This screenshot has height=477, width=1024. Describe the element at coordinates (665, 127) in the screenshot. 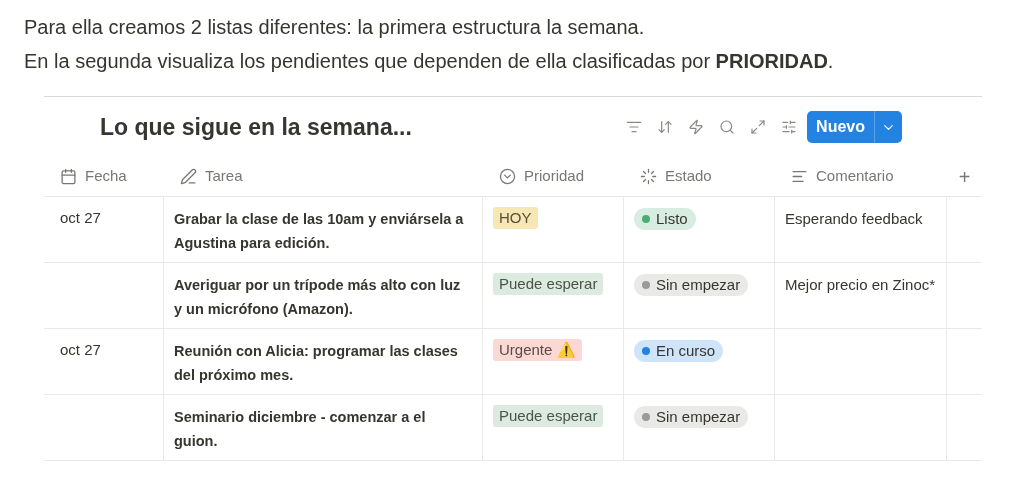

I see `sort-icon` at that location.